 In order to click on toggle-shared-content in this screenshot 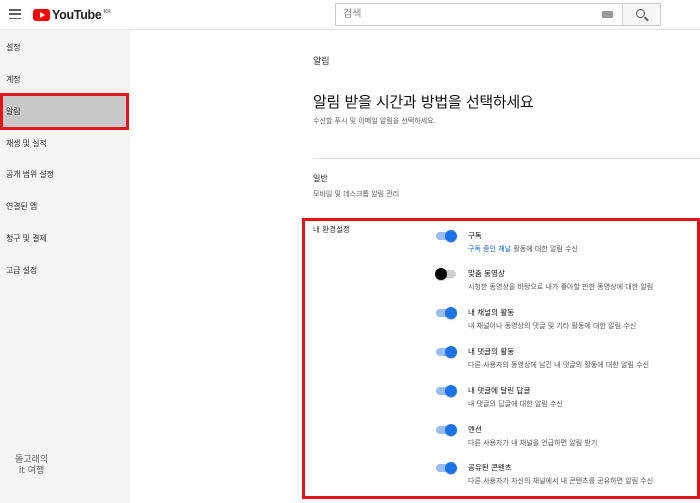, I will do `click(446, 468)`.